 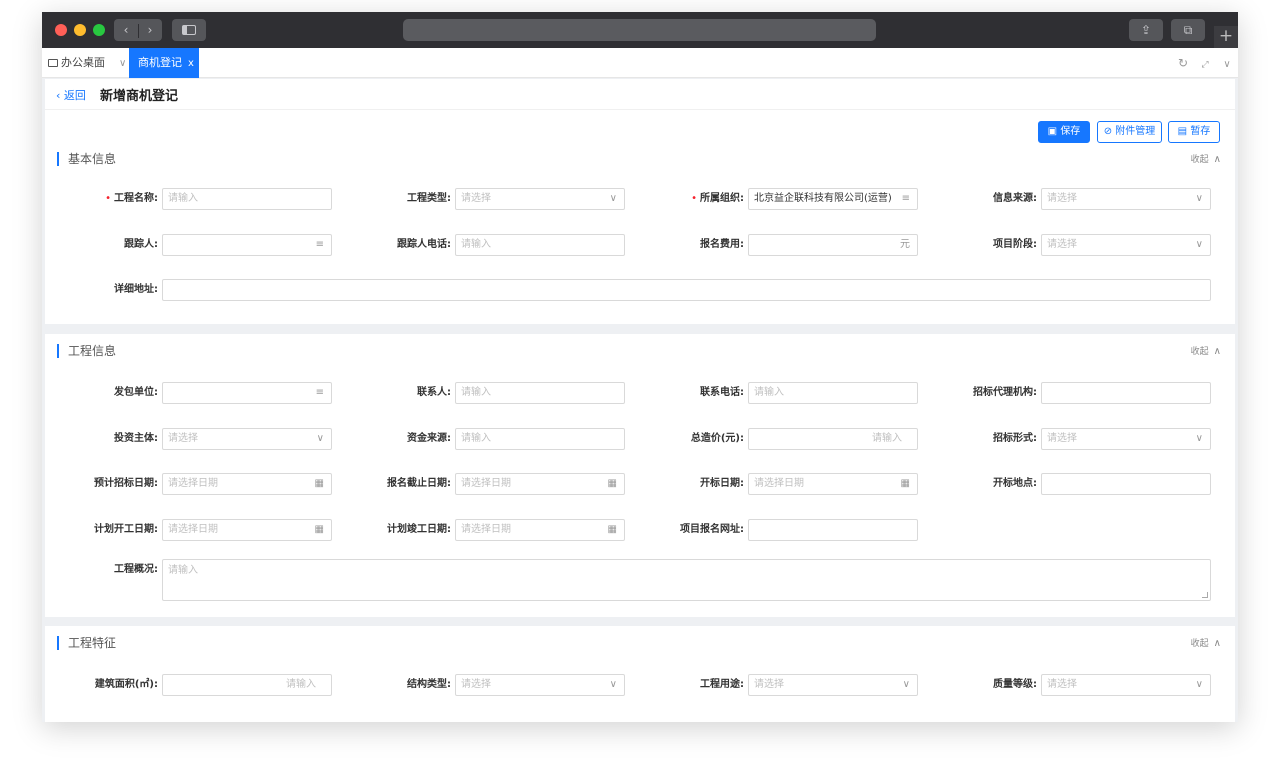 I want to click on maximize-window-button, so click(x=99, y=30).